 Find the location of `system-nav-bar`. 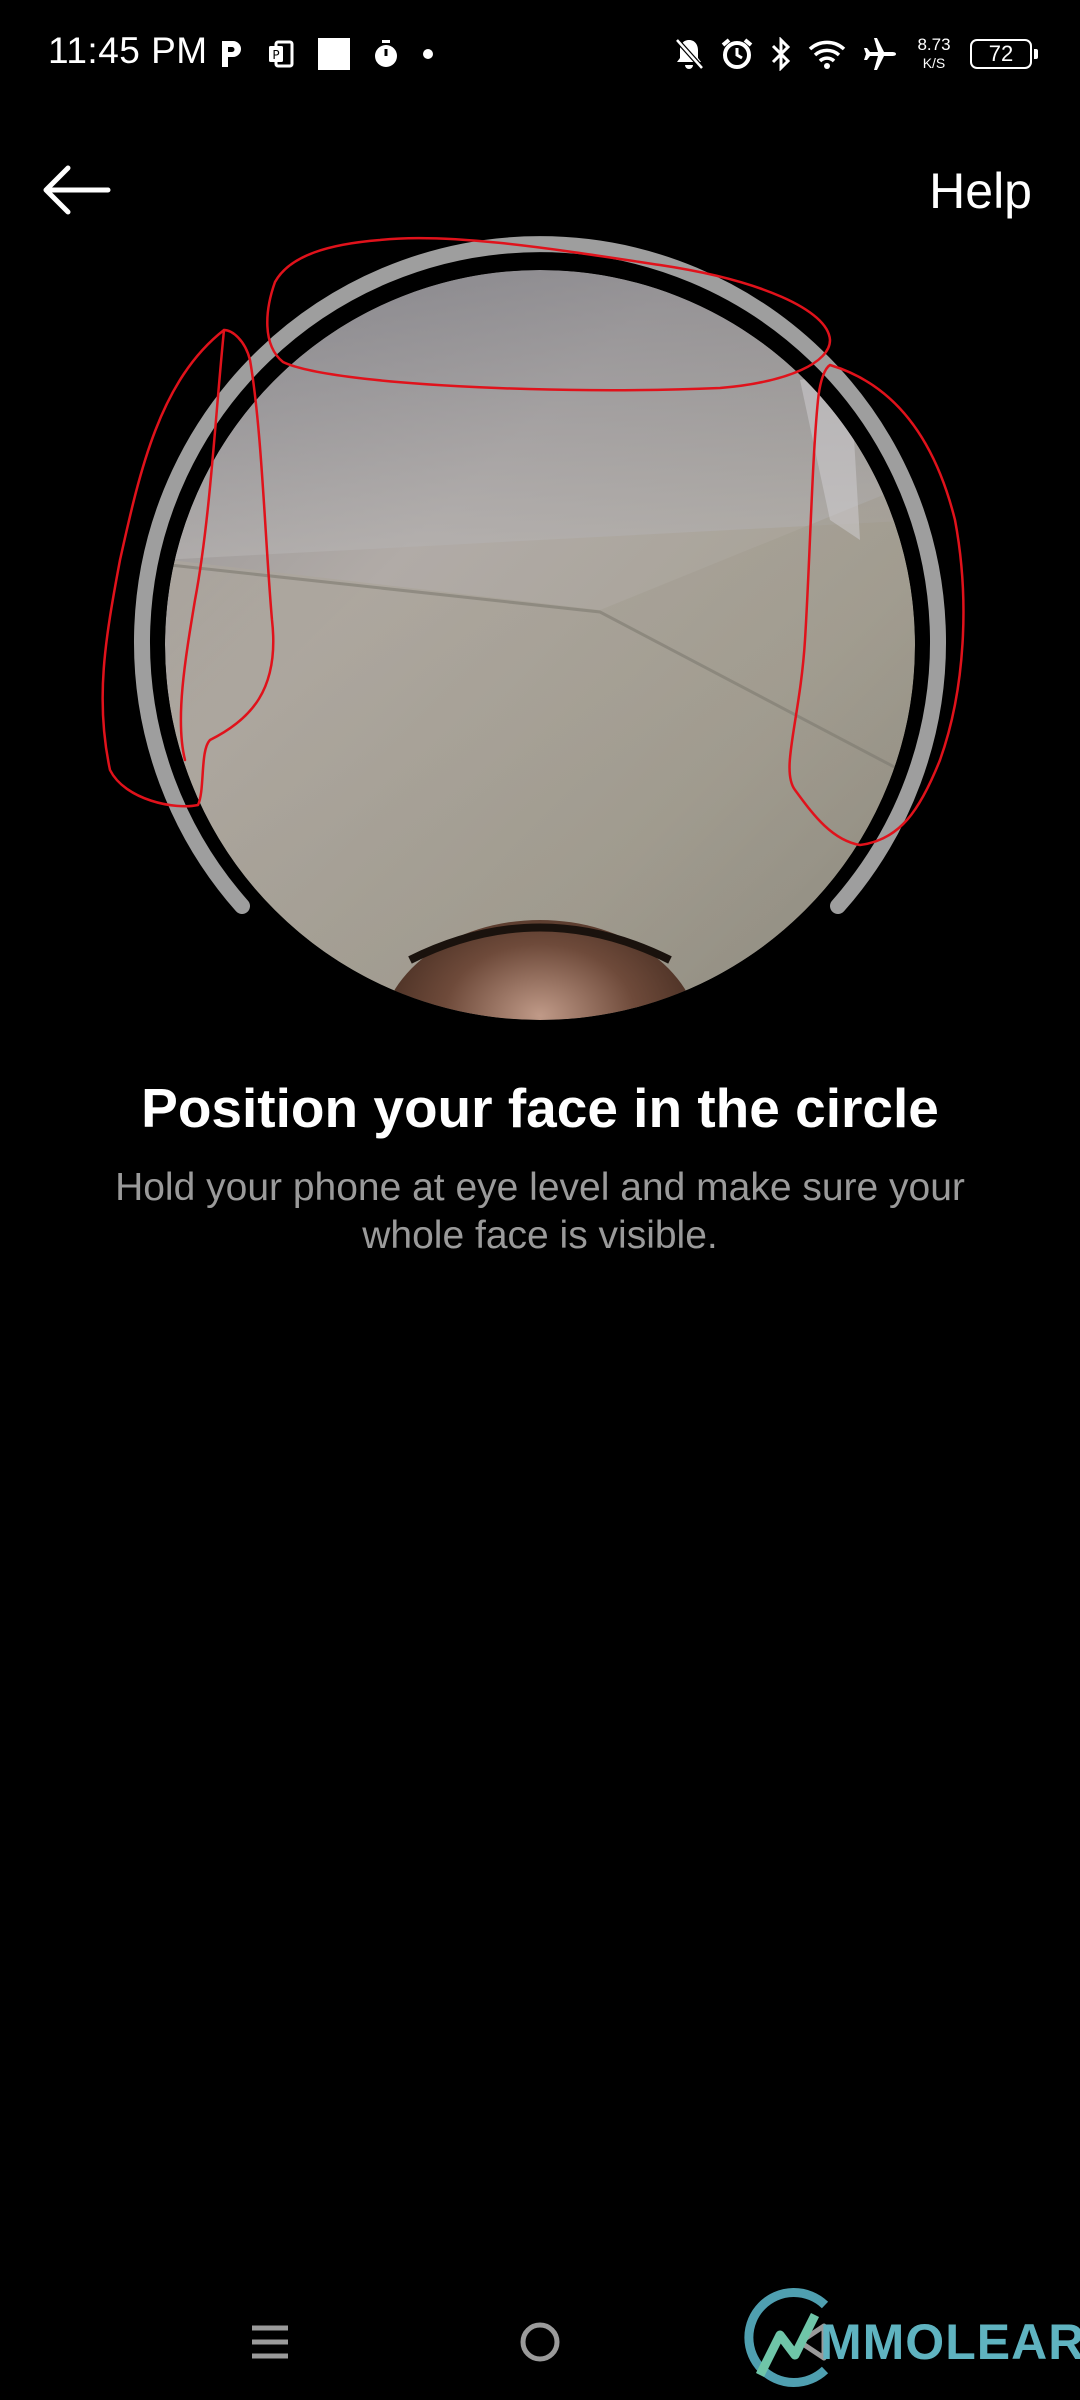

system-nav-bar is located at coordinates (540, 2345).